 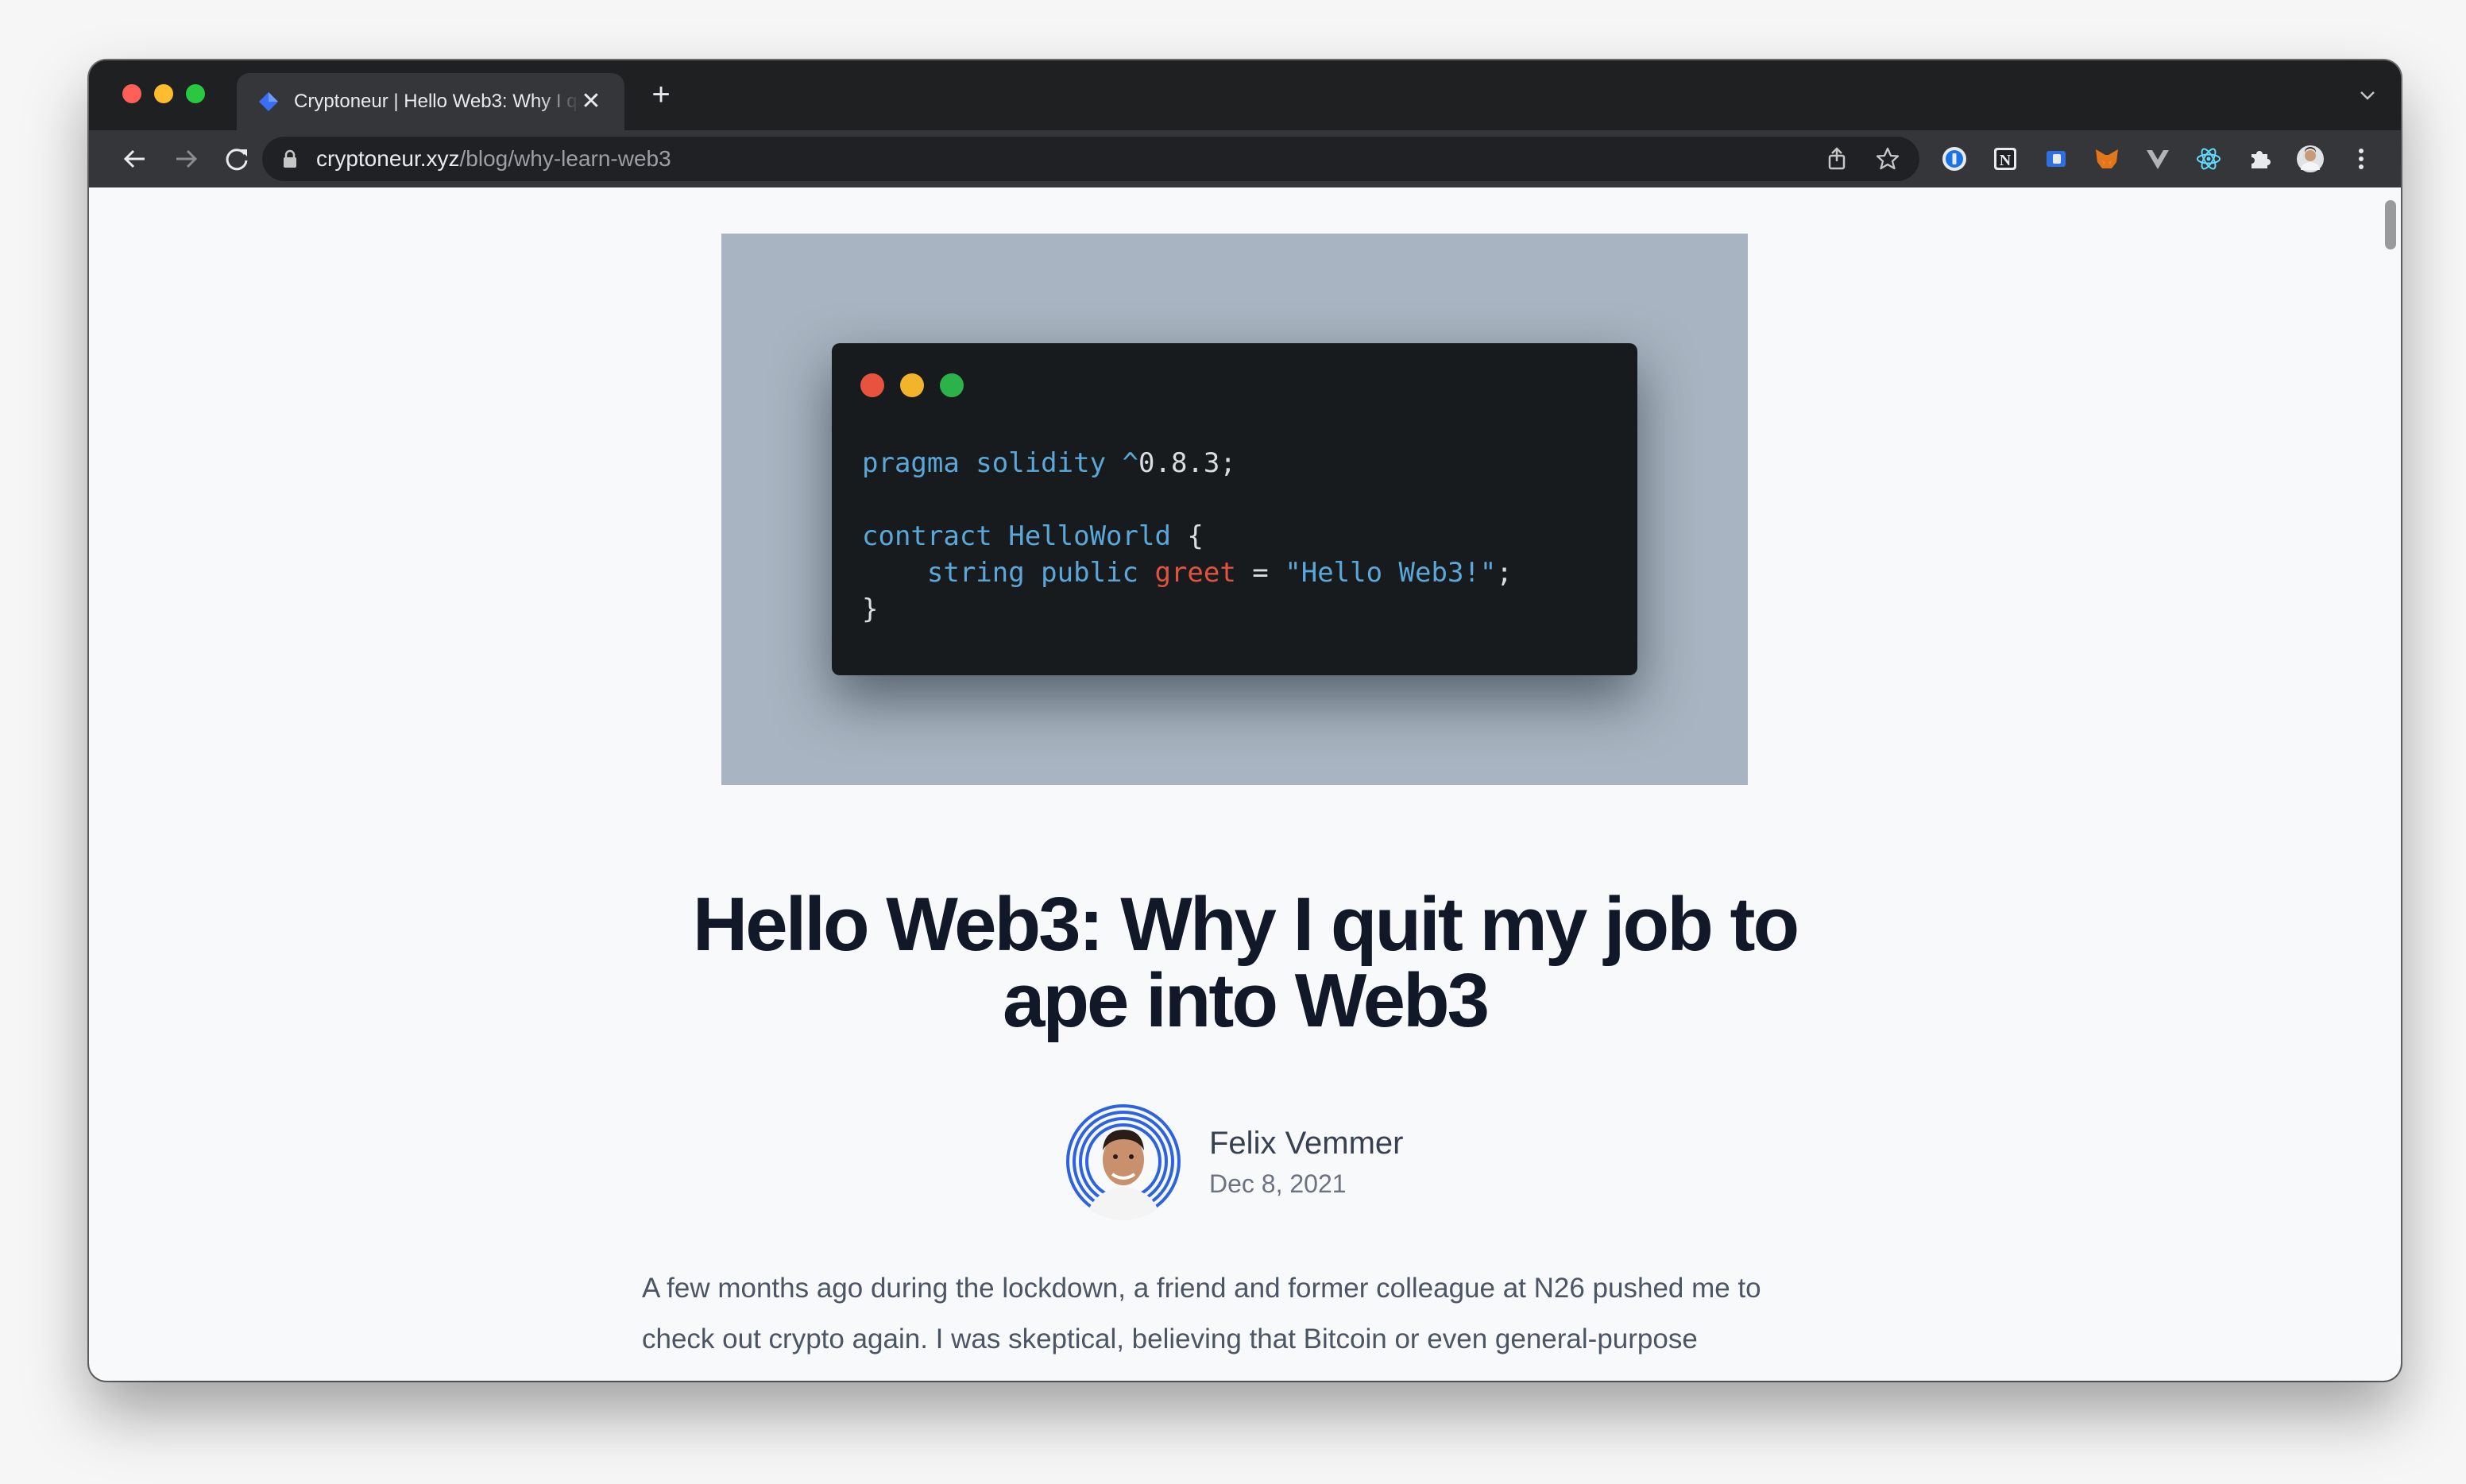 I want to click on vue-devtools-icon, so click(x=2157, y=159).